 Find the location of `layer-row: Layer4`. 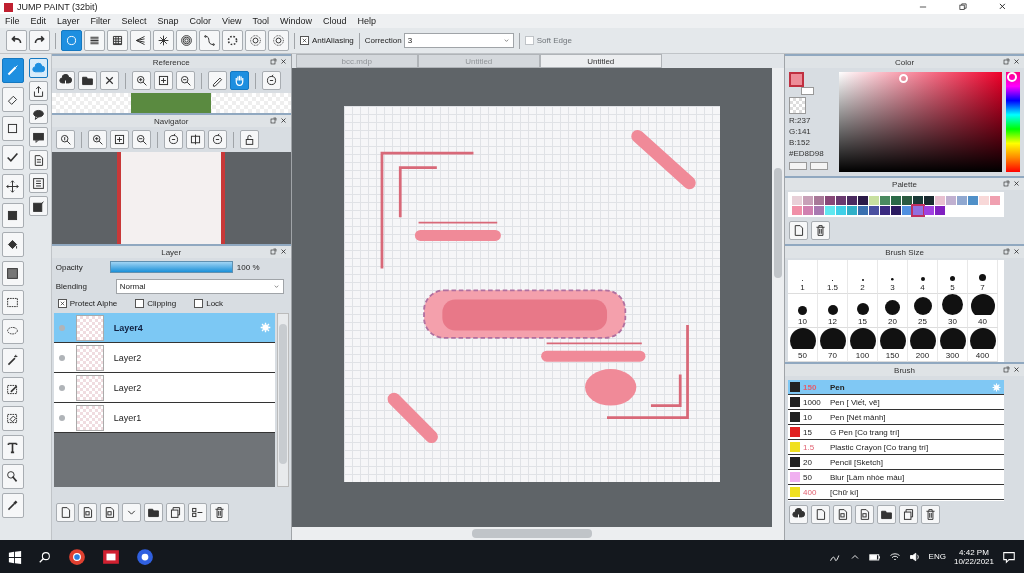

layer-row: Layer4 is located at coordinates (164, 328).